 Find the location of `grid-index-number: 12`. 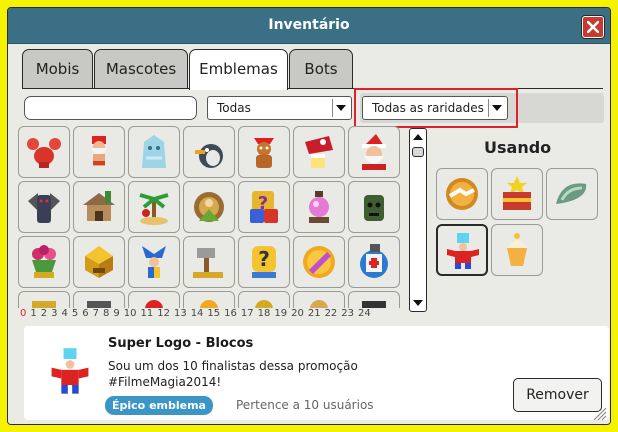

grid-index-number: 12 is located at coordinates (163, 313).